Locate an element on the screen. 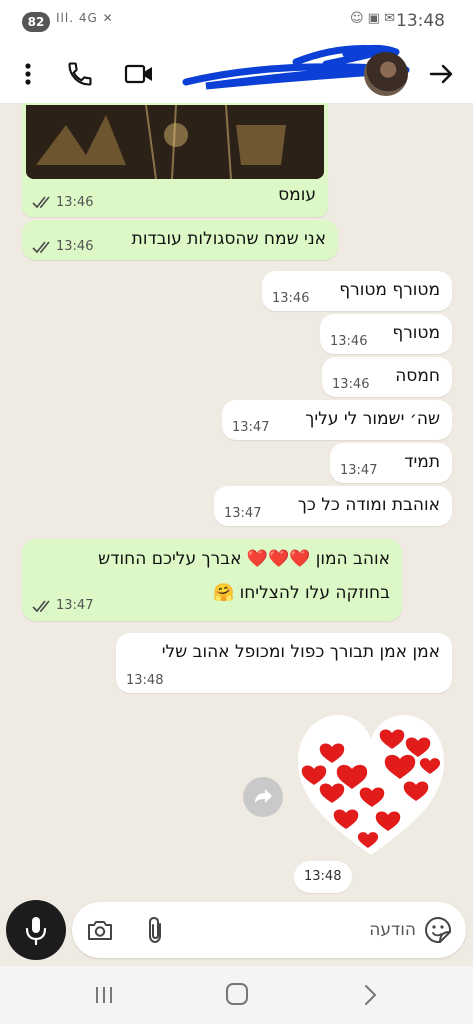  message-text: שה׳ ישמור לי עליך is located at coordinates (372, 419).